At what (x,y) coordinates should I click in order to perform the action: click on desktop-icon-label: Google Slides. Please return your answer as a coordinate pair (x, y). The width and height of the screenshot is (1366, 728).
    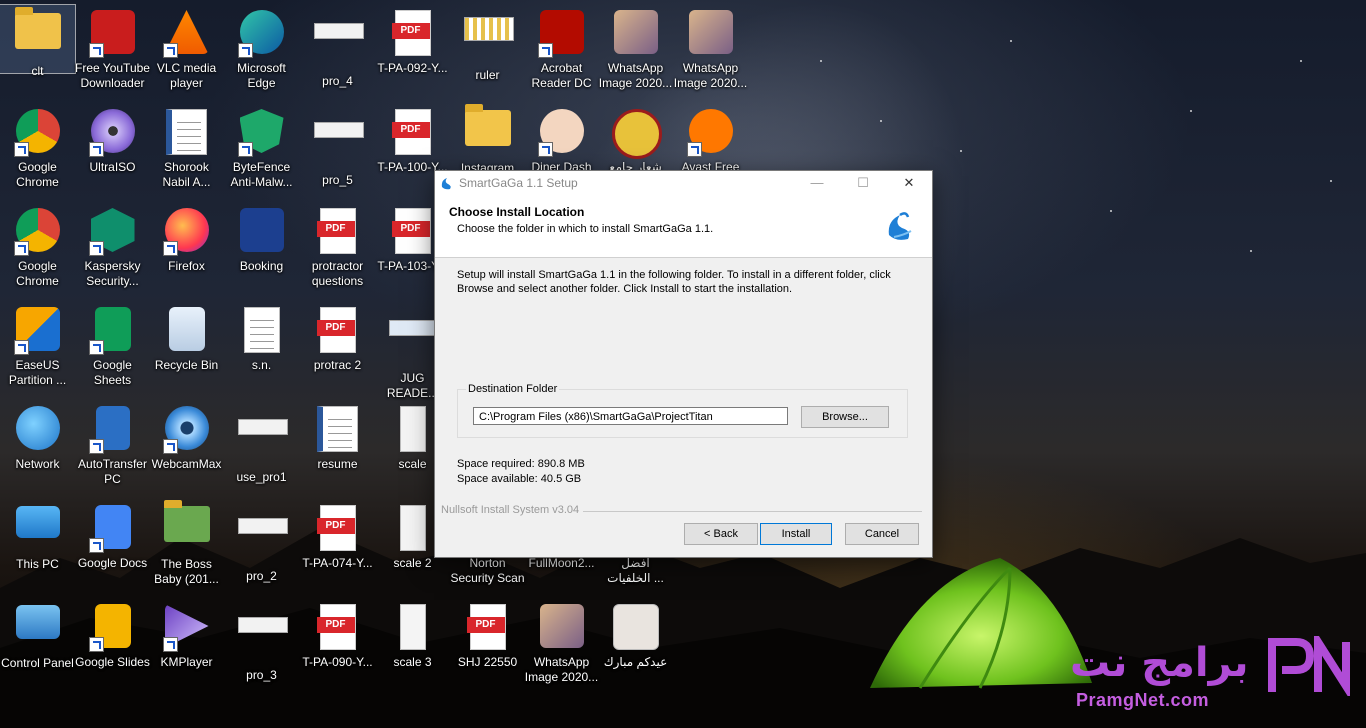
    Looking at the image, I should click on (112, 662).